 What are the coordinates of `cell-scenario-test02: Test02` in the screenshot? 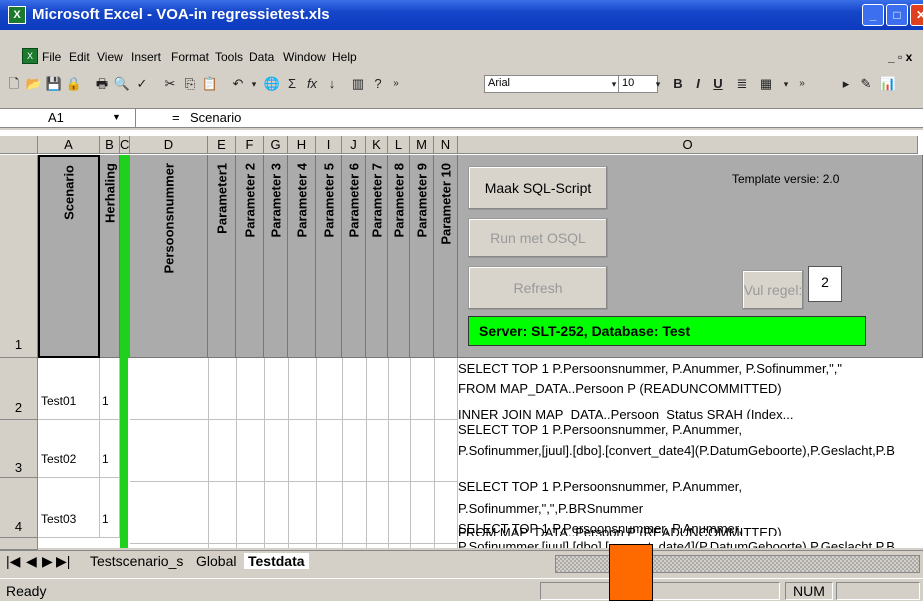 It's located at (69, 449).